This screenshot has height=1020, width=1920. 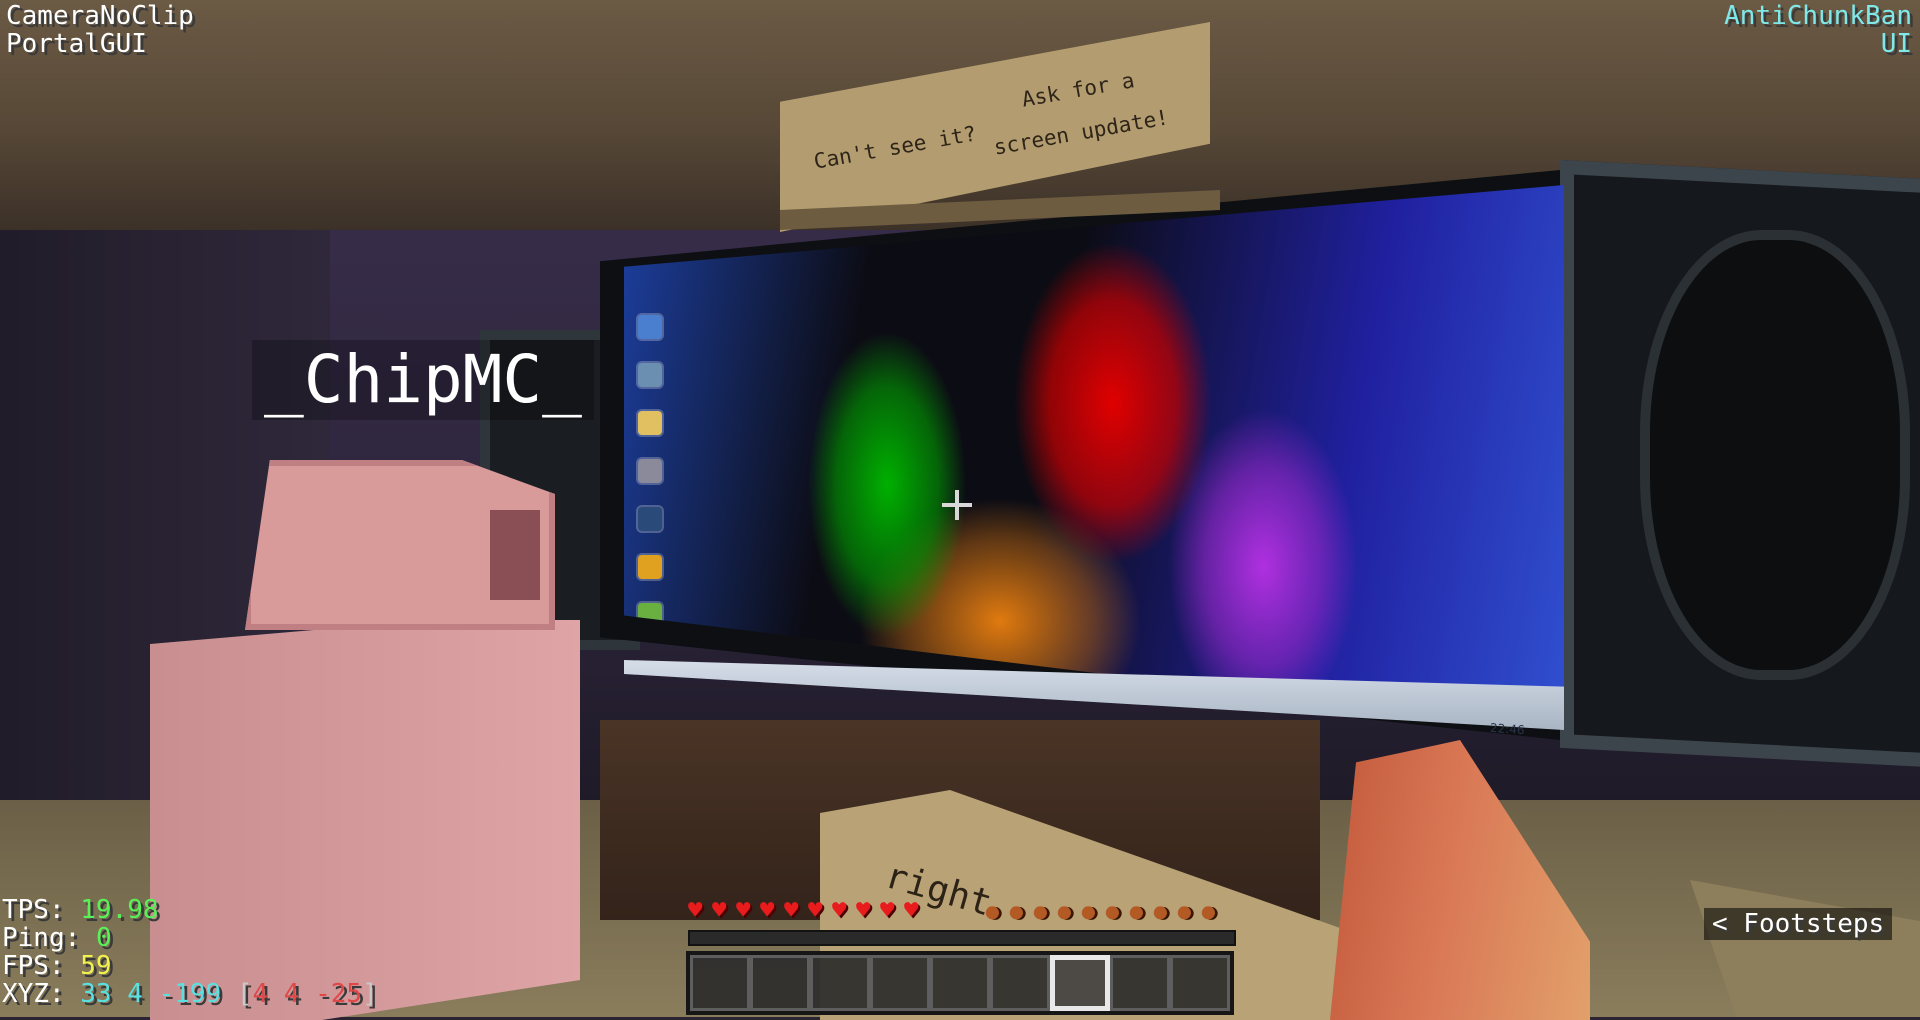 I want to click on module-anti-chunk-ban: AntiChunkBan, so click(x=1818, y=16).